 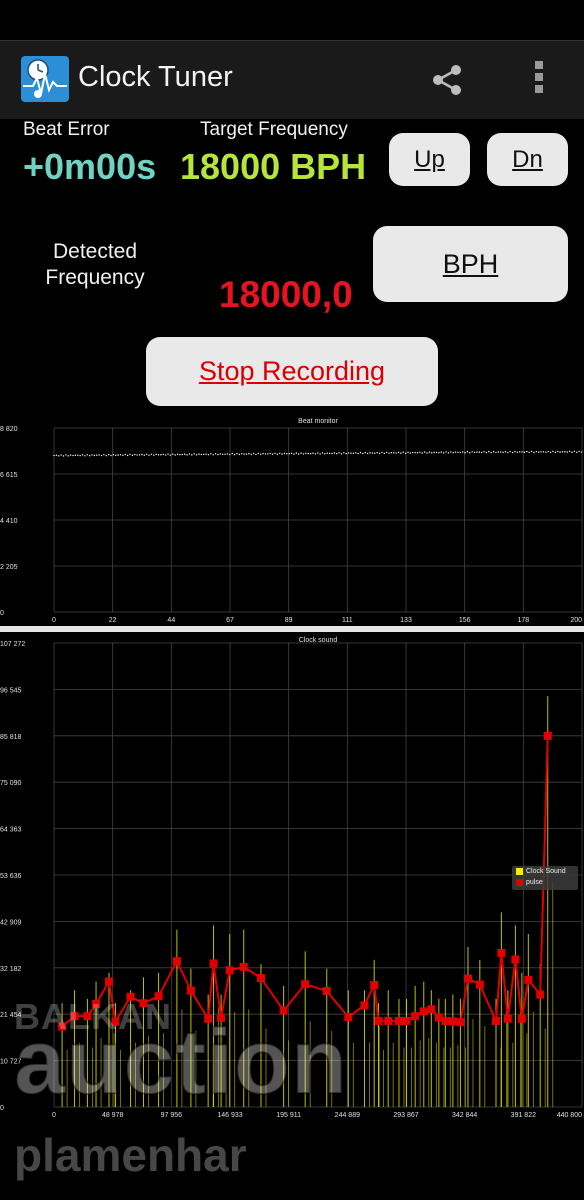 What do you see at coordinates (45, 79) in the screenshot?
I see `app-icon` at bounding box center [45, 79].